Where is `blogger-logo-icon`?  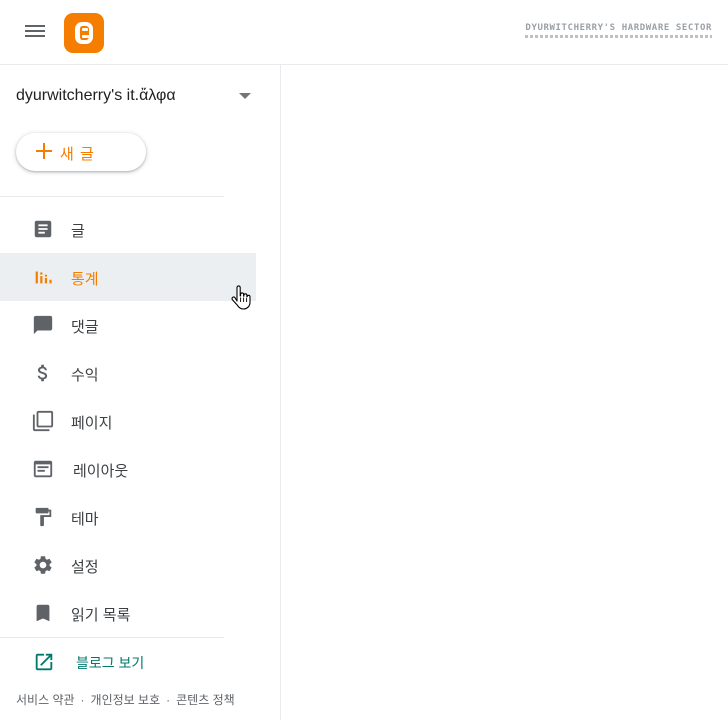 blogger-logo-icon is located at coordinates (84, 33).